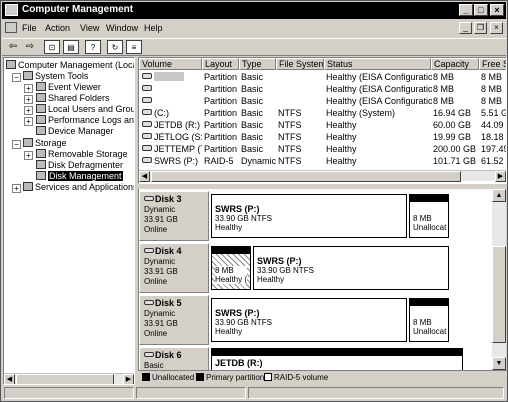  I want to click on collapse-storage: −, so click(16, 144).